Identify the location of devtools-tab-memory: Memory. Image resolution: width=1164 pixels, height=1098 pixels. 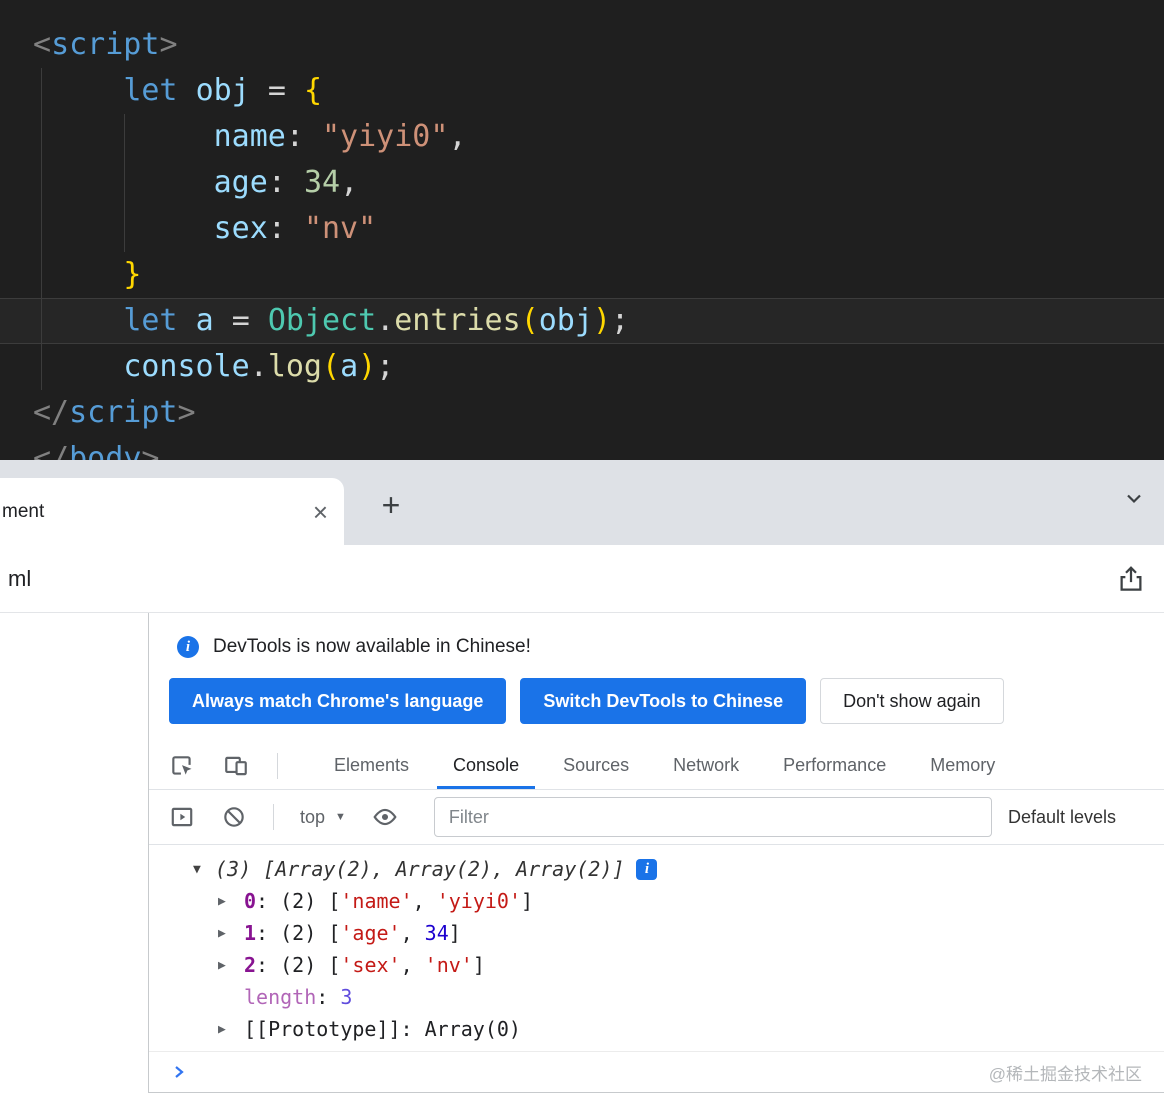
(962, 765).